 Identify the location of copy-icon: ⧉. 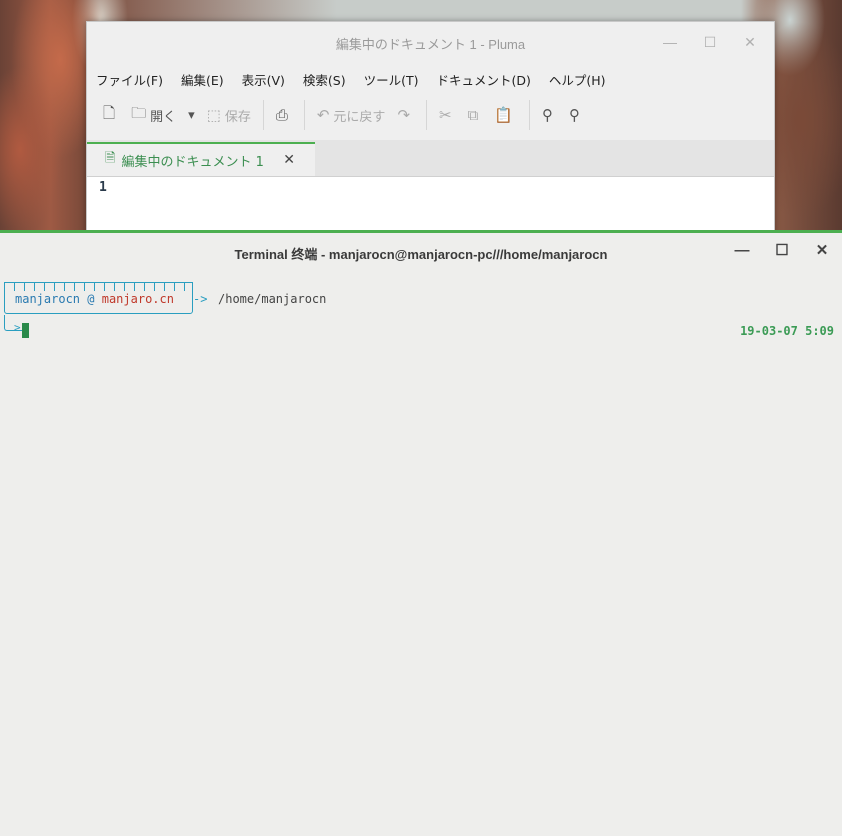
(473, 115).